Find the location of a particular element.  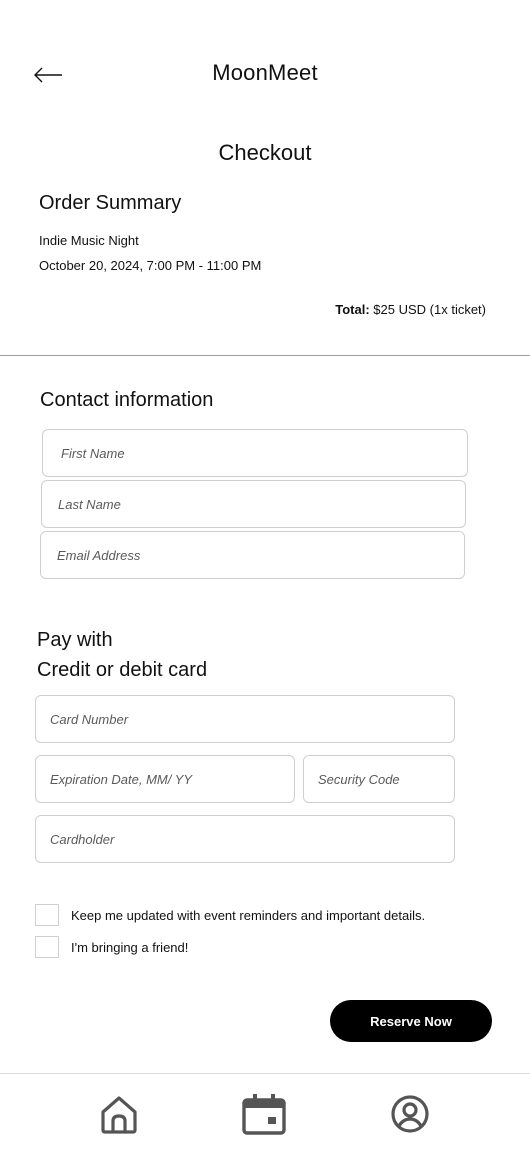

last-name-field is located at coordinates (253, 504).